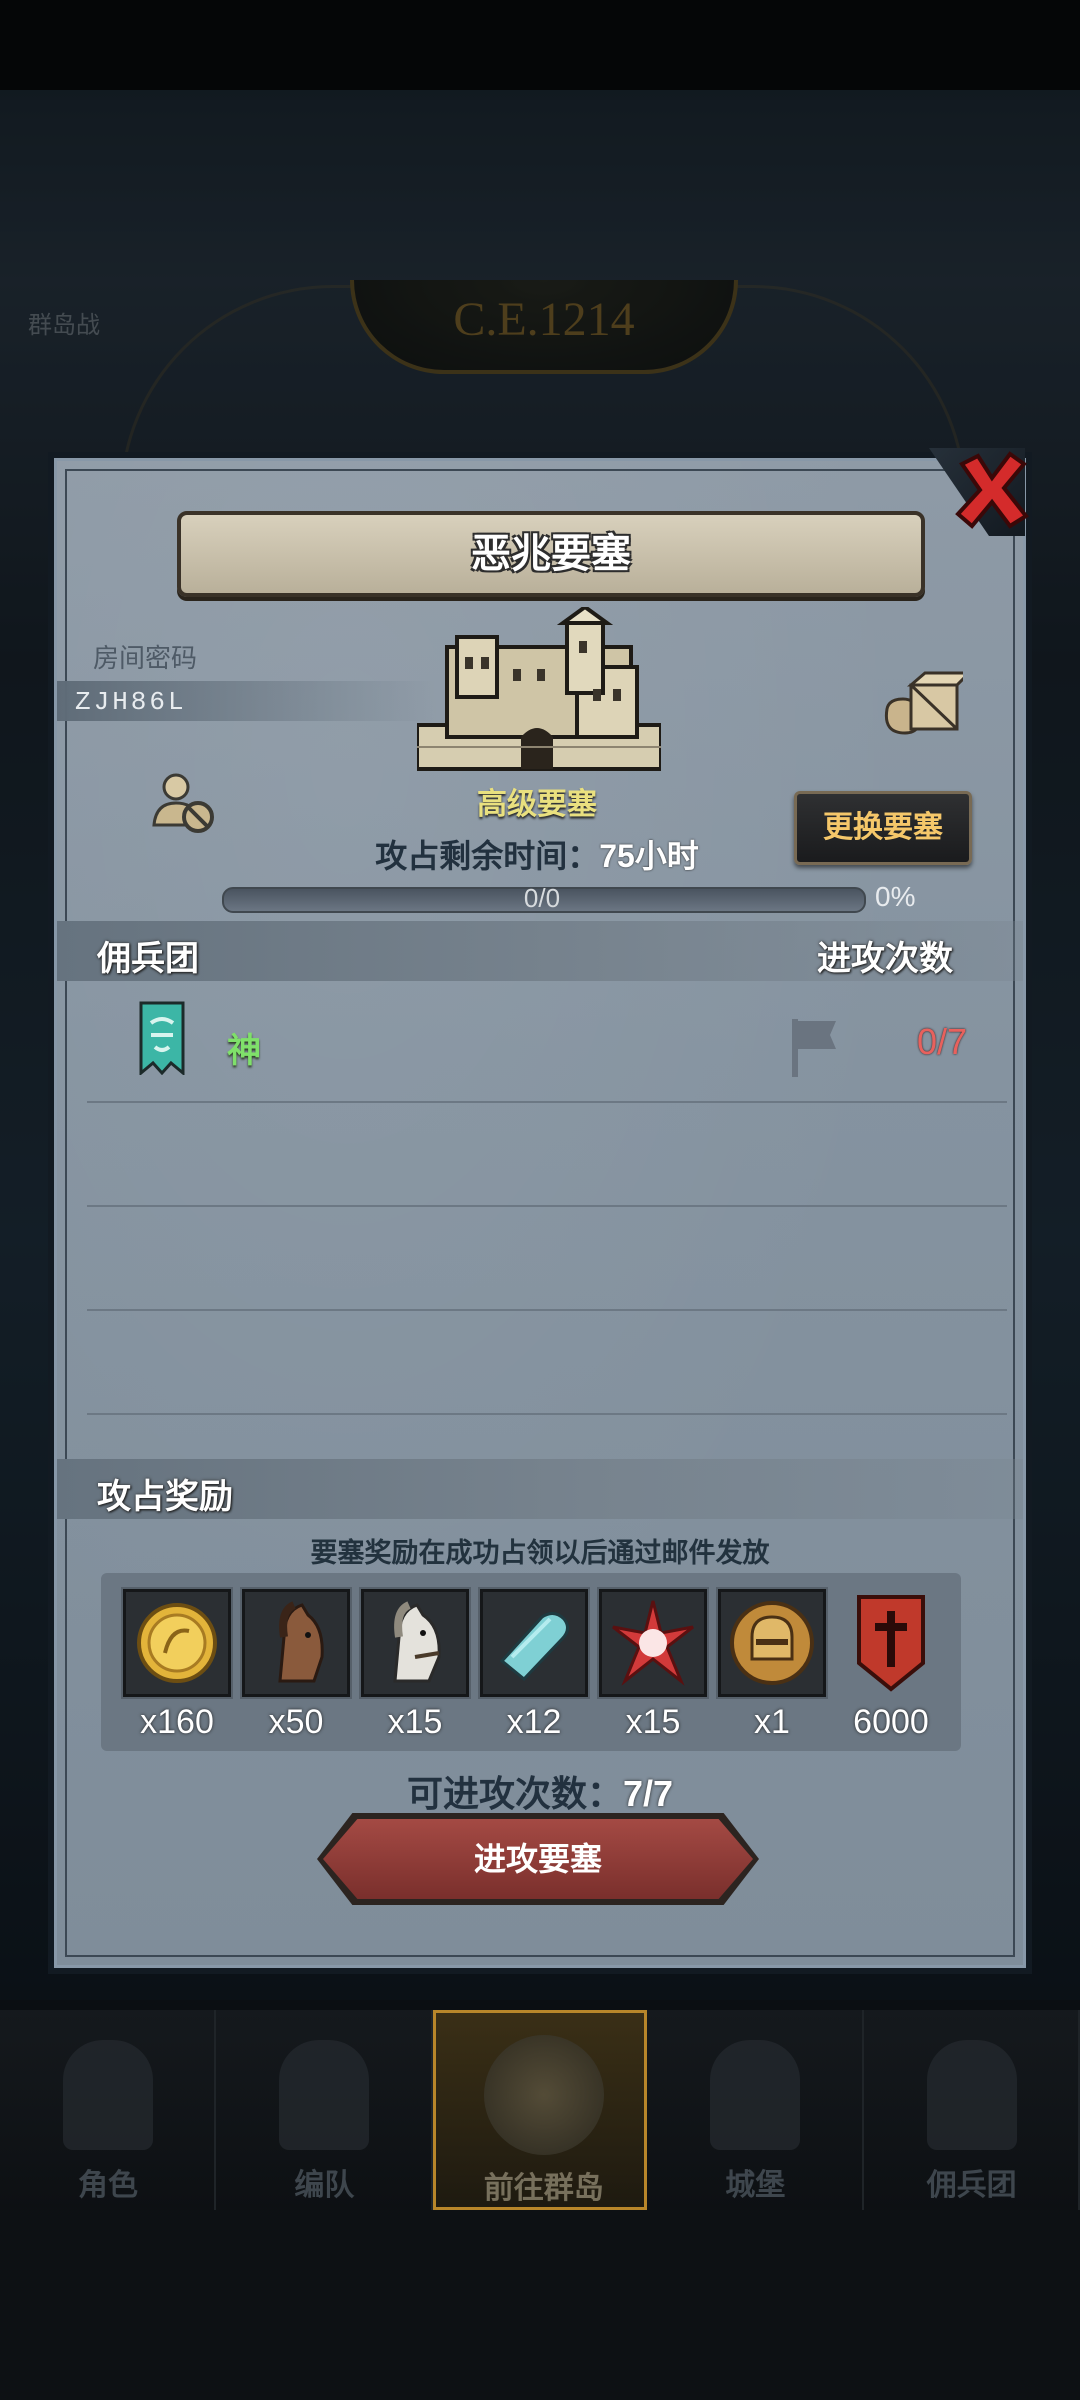 The width and height of the screenshot is (1080, 2400). Describe the element at coordinates (165, 1497) in the screenshot. I see `reward-header-label: 攻占奖励` at that location.